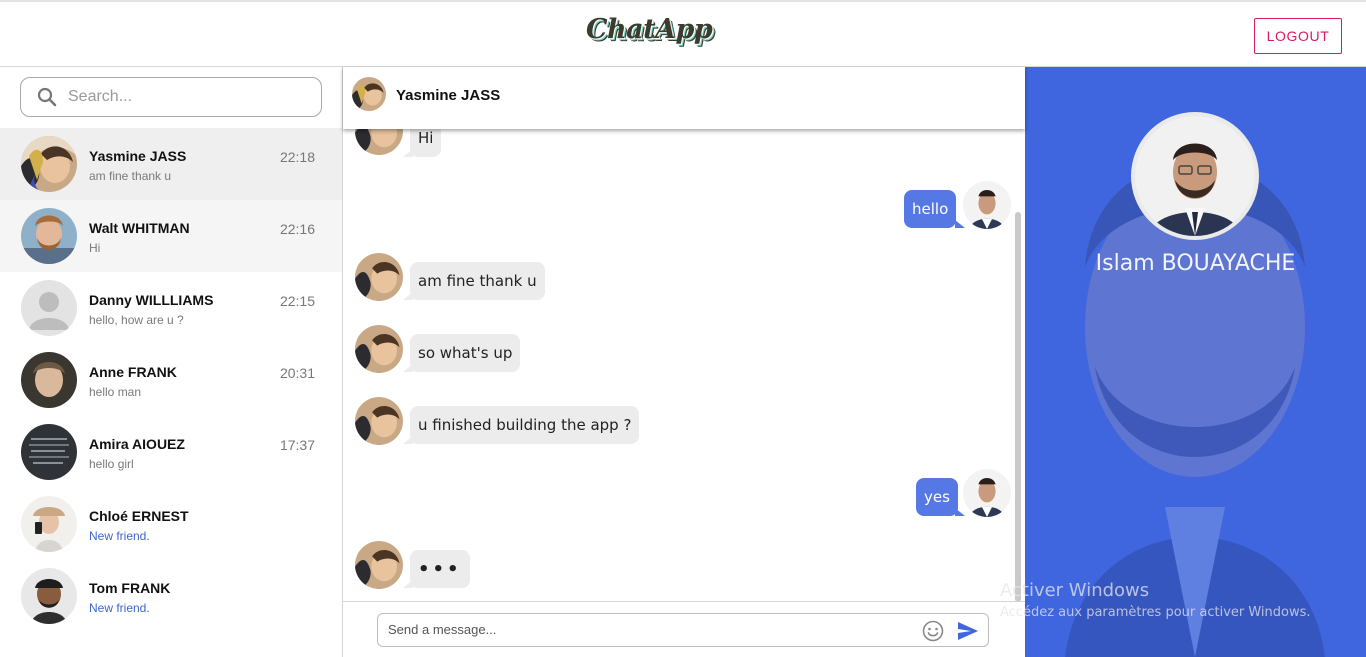  What do you see at coordinates (133, 372) in the screenshot?
I see `contact-name: Anne FRANK` at bounding box center [133, 372].